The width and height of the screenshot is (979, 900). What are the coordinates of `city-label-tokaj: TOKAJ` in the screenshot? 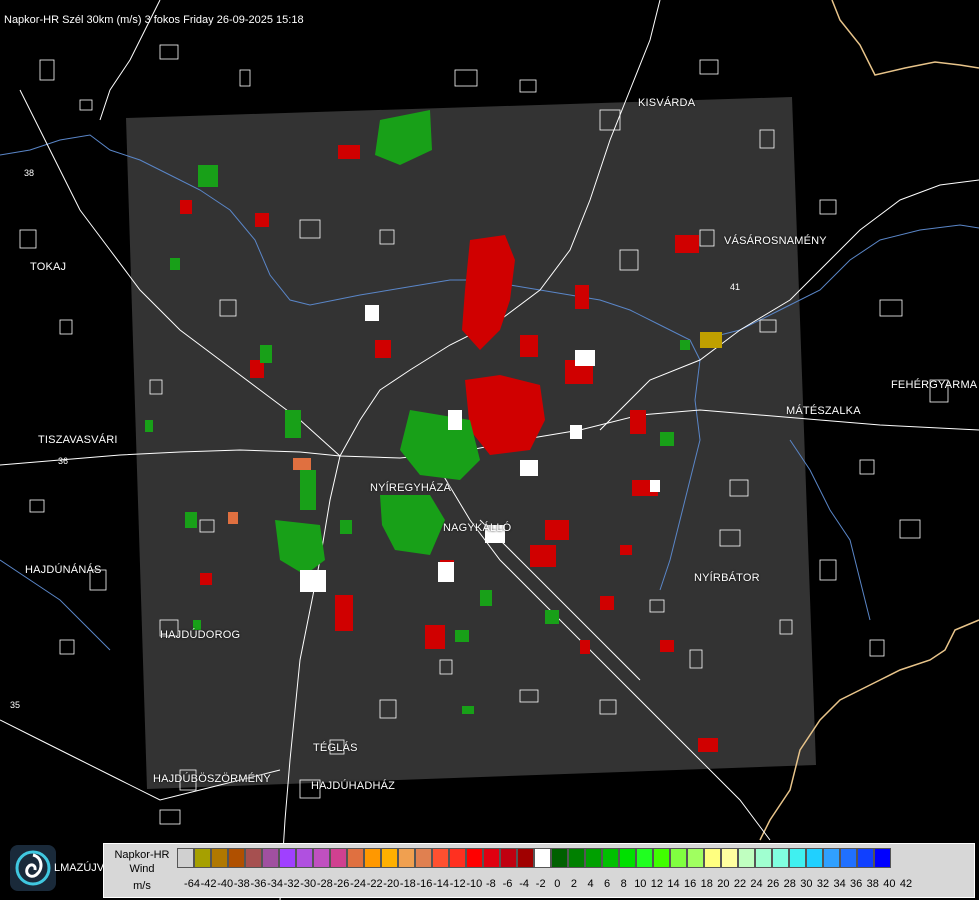 It's located at (48, 267).